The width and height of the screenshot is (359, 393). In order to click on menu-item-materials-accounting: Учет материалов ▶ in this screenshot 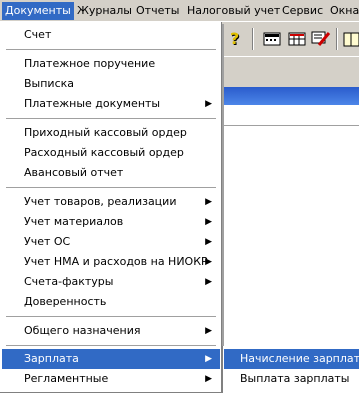, I will do `click(111, 222)`.